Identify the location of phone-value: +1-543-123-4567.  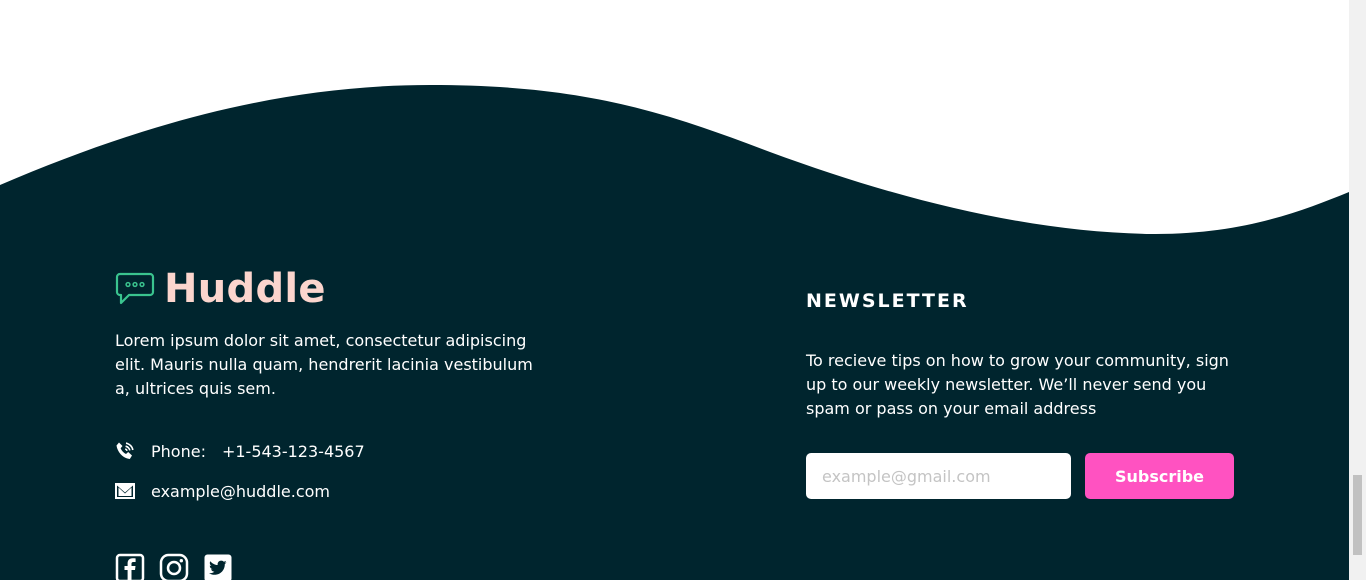
(293, 451).